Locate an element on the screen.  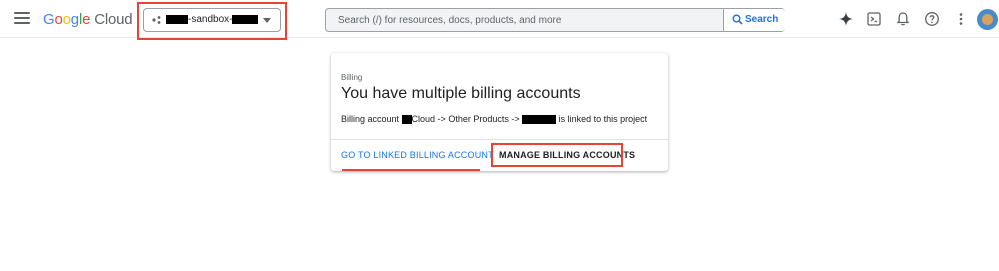
logo-product-name: Cloud is located at coordinates (113, 19).